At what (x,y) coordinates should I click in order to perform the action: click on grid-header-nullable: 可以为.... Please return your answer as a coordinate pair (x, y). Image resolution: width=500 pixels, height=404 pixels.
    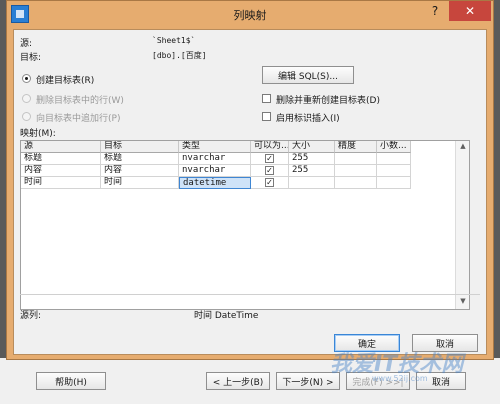
    Looking at the image, I should click on (270, 147).